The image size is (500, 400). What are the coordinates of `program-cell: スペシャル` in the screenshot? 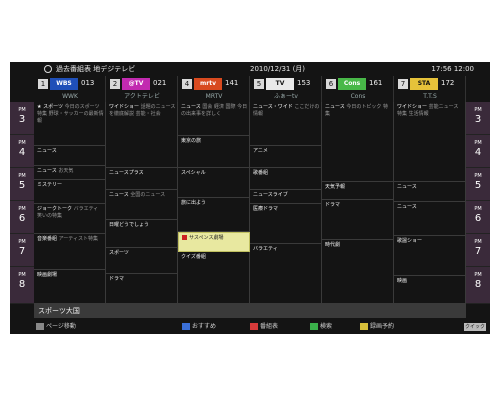 It's located at (214, 183).